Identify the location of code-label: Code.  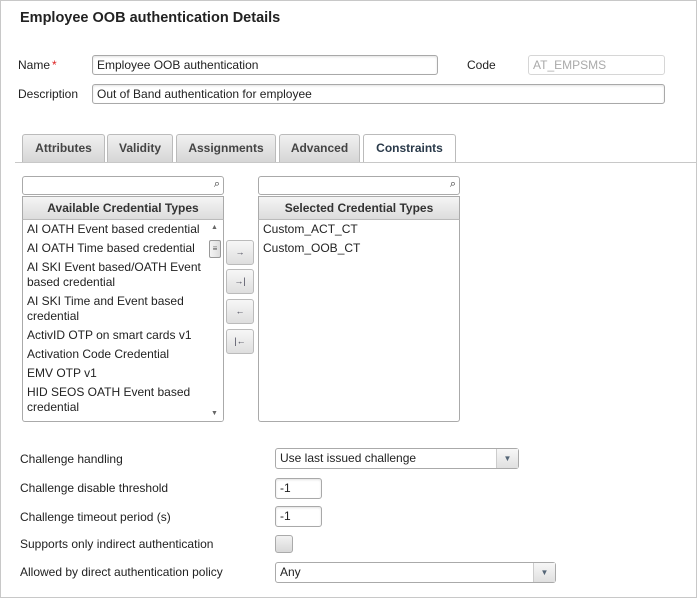
(481, 65).